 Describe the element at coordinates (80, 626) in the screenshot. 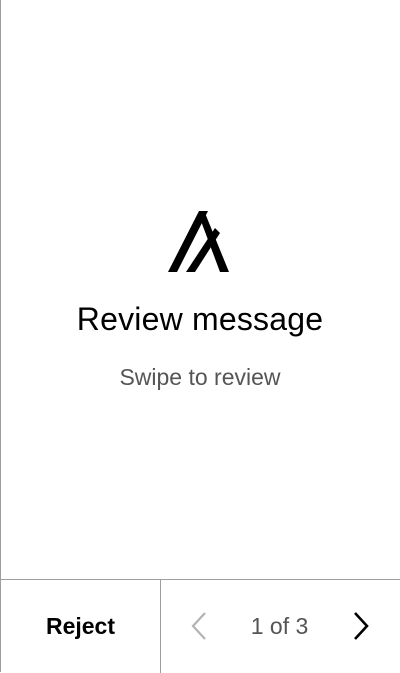

I see `reject-button: Reject` at that location.